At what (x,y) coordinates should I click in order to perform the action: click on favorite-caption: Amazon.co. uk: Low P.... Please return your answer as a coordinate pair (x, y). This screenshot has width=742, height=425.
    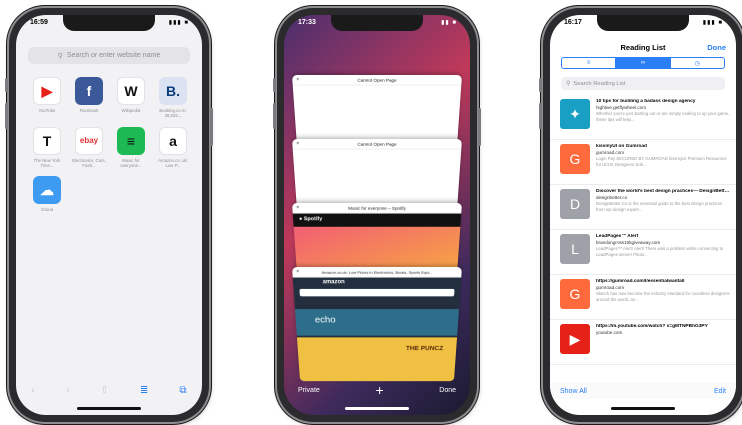
    Looking at the image, I should click on (173, 163).